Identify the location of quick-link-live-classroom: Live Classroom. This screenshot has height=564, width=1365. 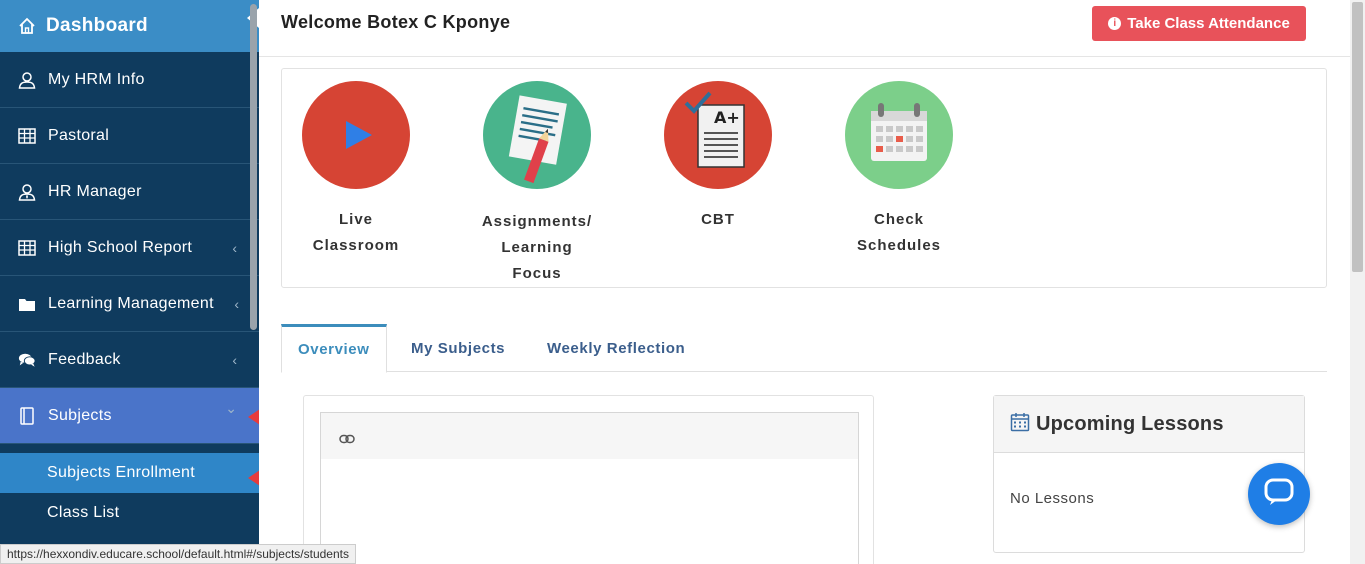
(356, 170).